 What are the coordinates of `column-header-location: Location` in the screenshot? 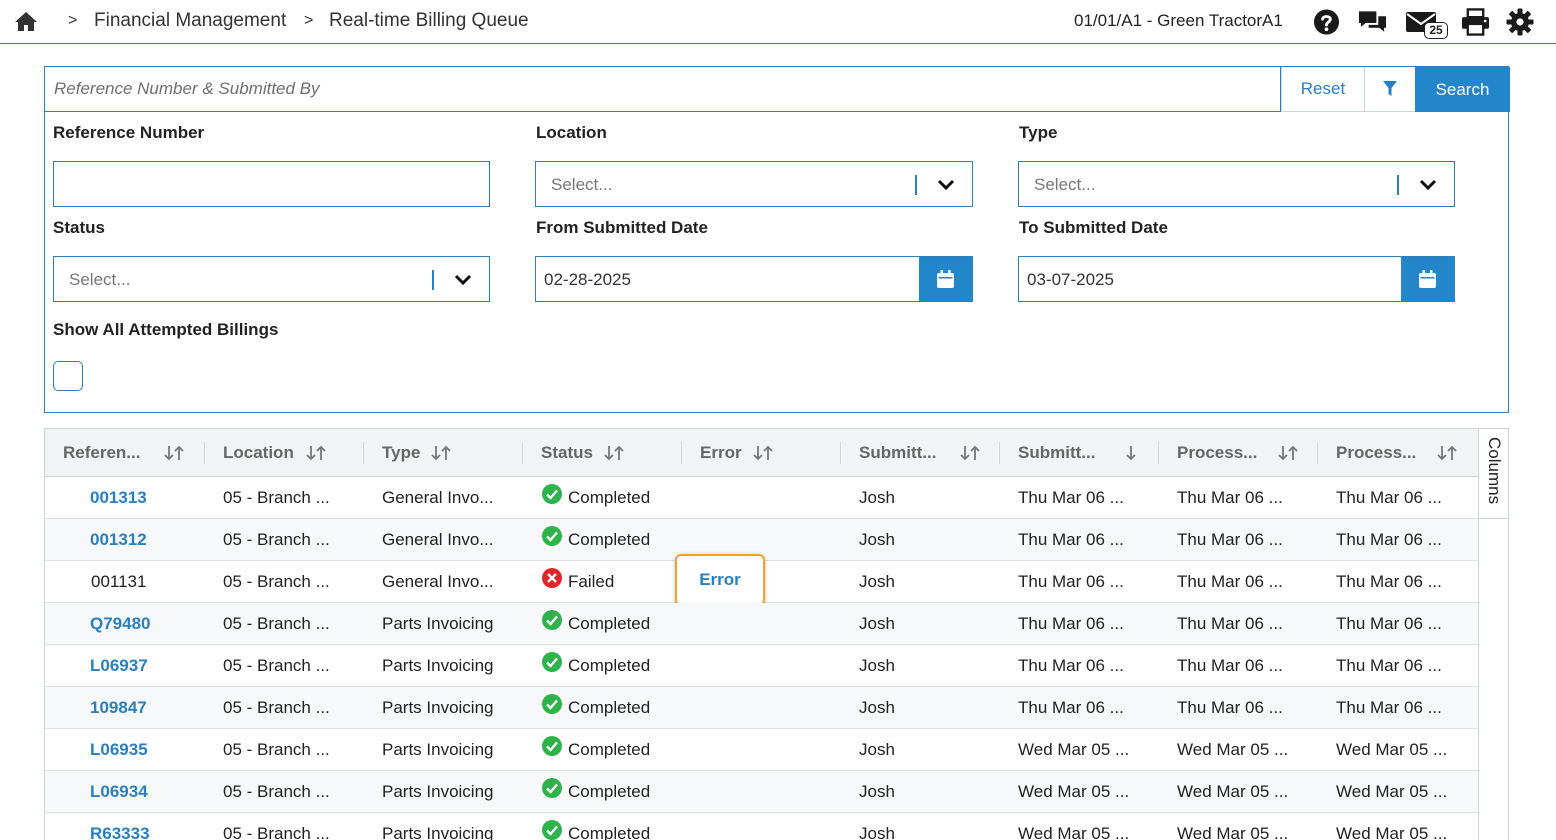 It's located at (284, 453).